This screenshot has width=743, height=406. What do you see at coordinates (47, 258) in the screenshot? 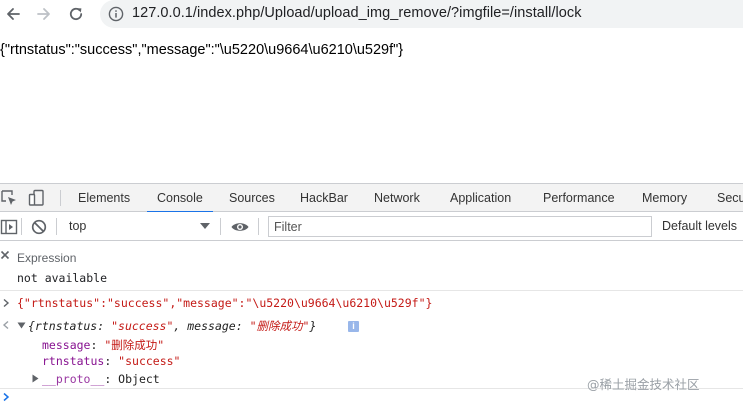
I see `expression-label: Expression` at bounding box center [47, 258].